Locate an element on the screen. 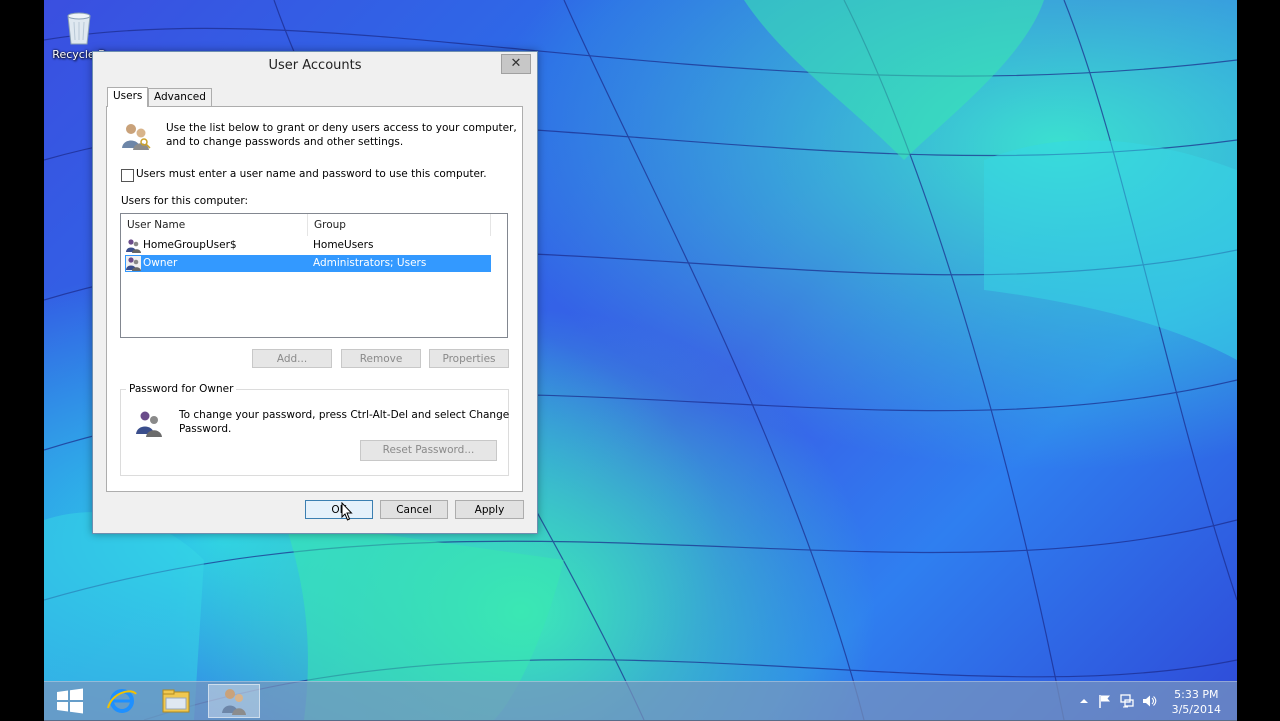  action-center-button is located at coordinates (1105, 701).